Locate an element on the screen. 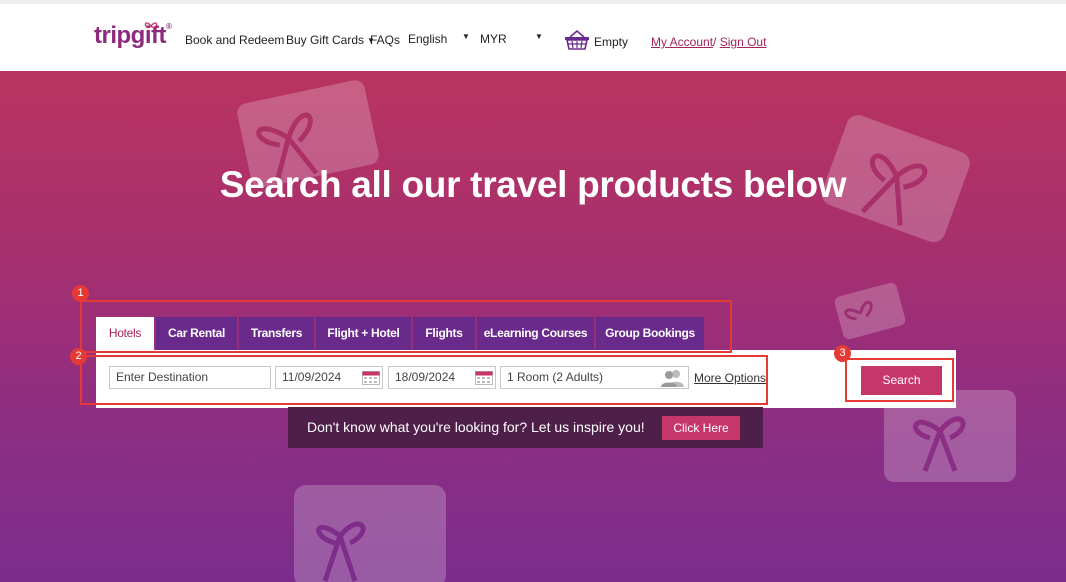 The height and width of the screenshot is (582, 1066). logo-bow-icon is located at coordinates (151, 25).